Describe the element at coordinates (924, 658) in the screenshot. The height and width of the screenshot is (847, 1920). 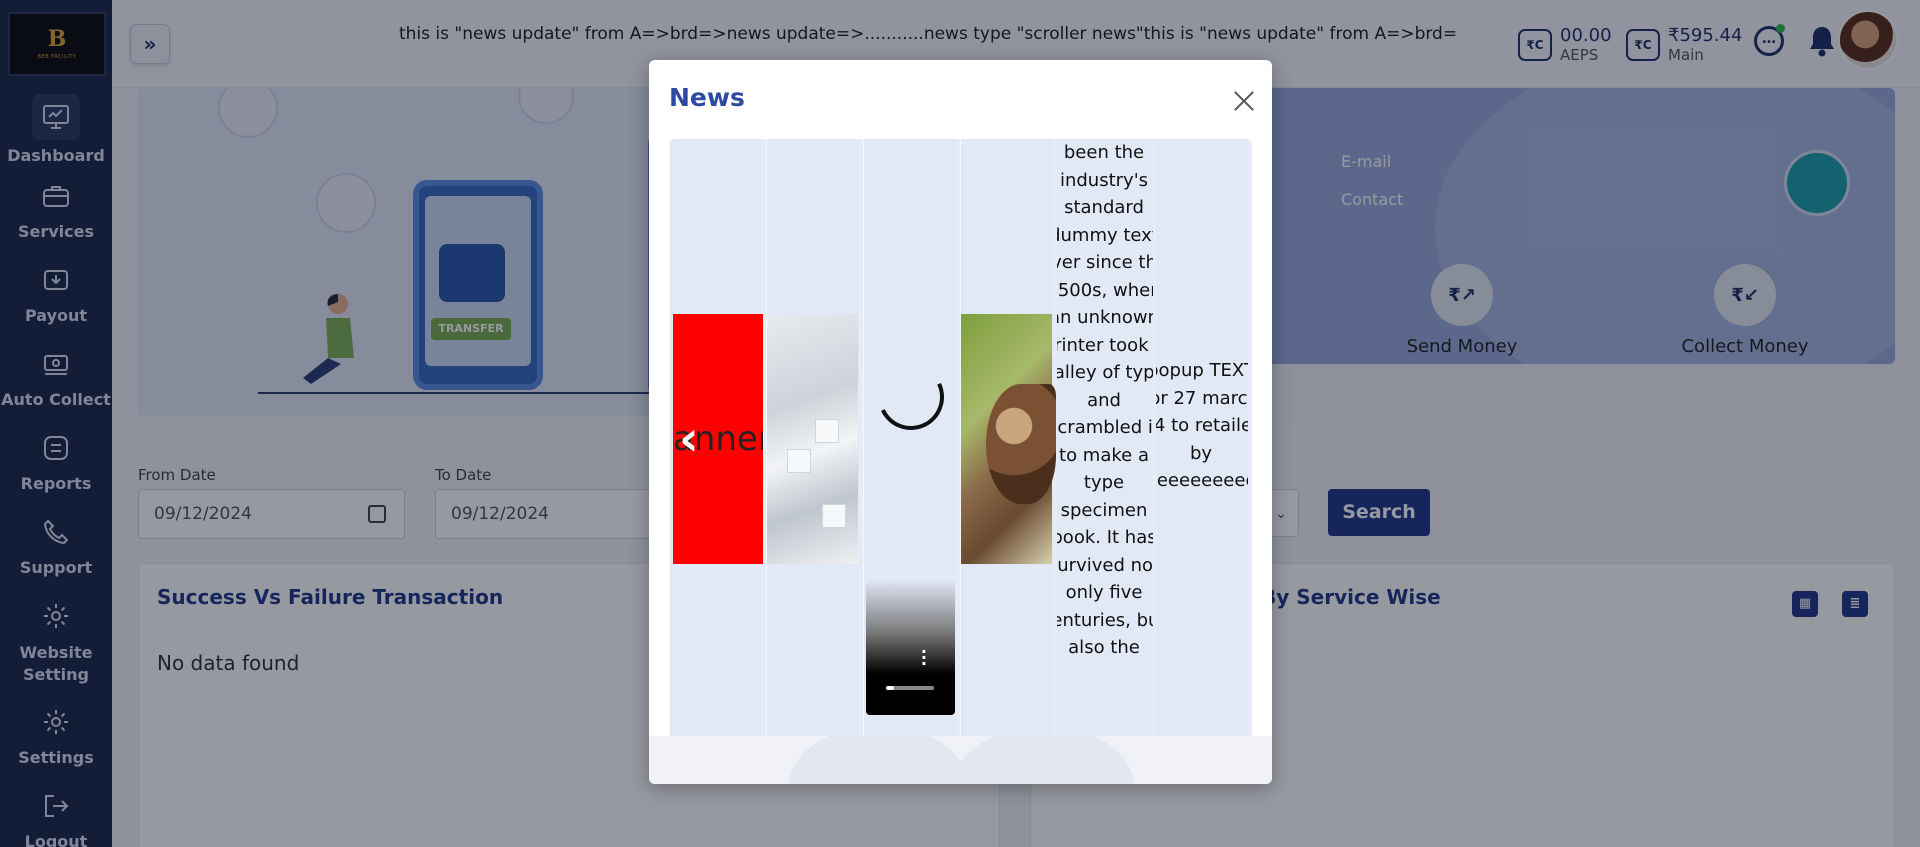
I see `more-options-icon: · · ·` at that location.